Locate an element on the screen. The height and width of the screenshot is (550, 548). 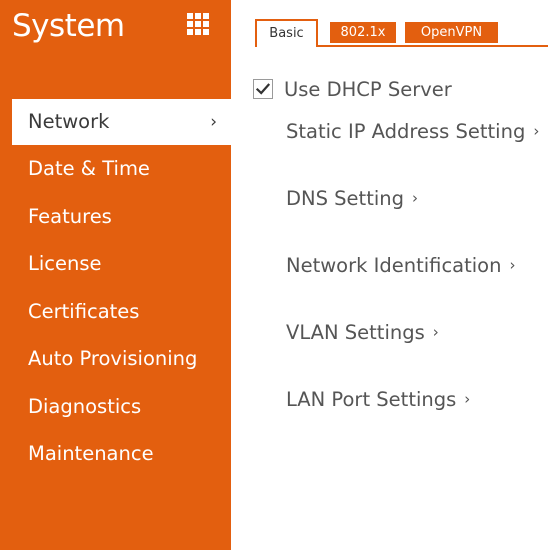
sidebar-item-label: Diagnostics is located at coordinates (85, 406).